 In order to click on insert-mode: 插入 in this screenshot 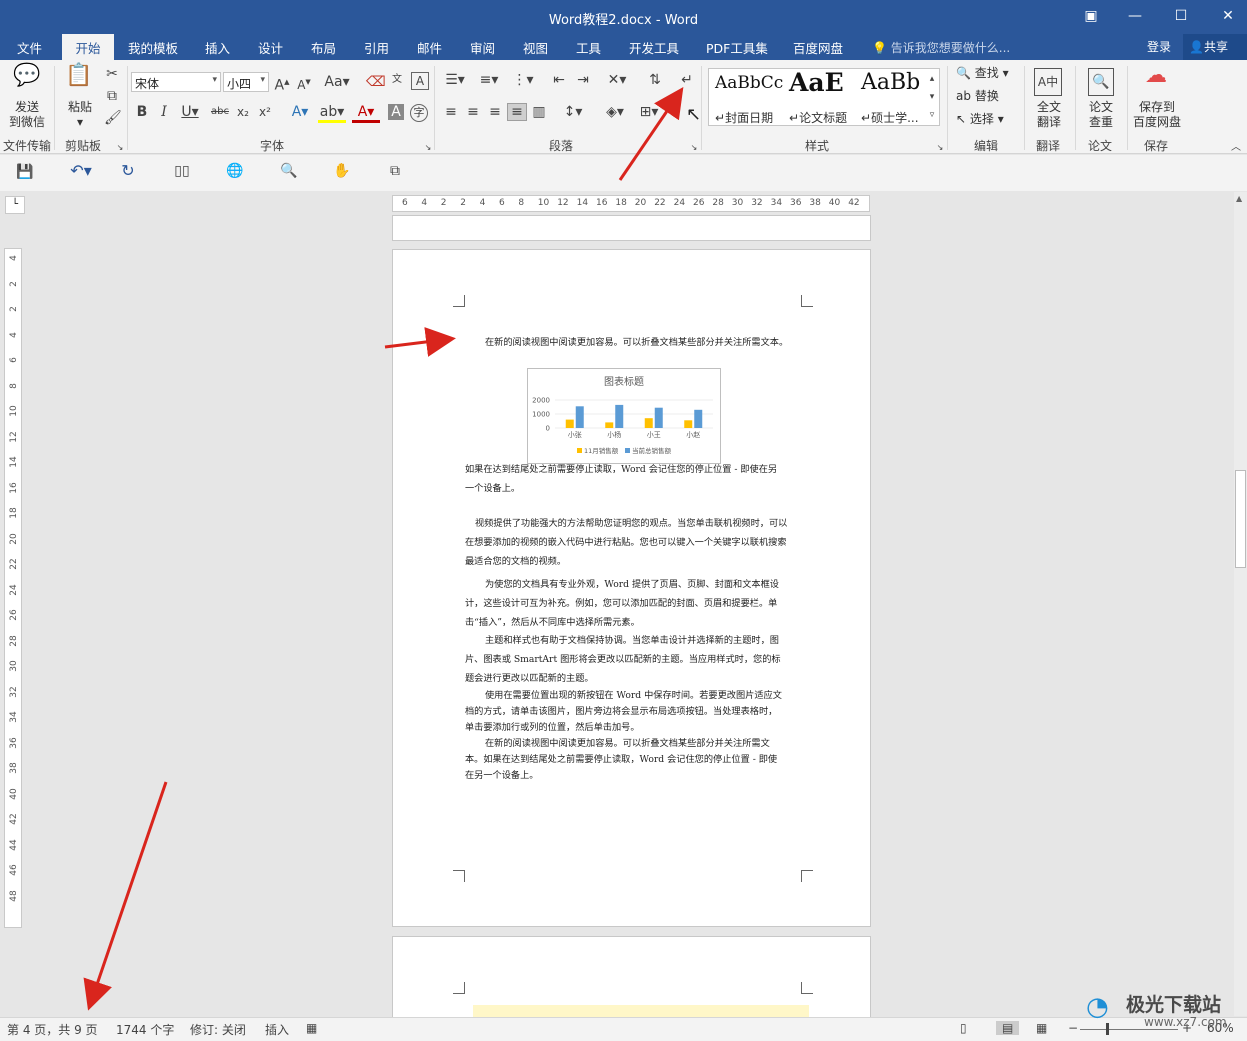, I will do `click(277, 1029)`.